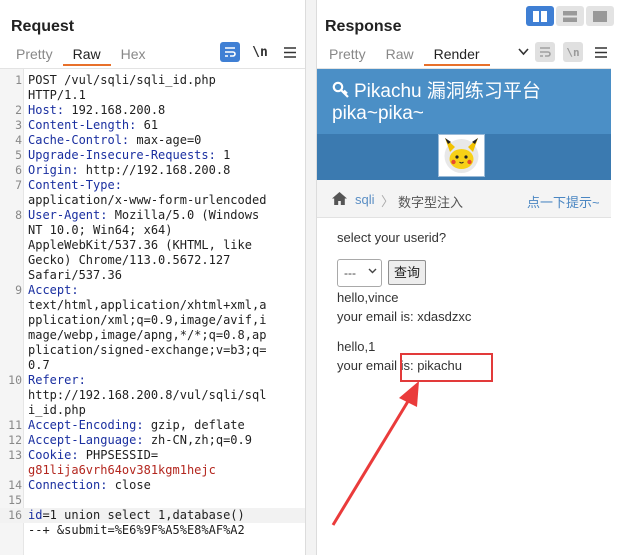 The image size is (634, 555). What do you see at coordinates (152, 380) in the screenshot?
I see `request-line: 10 Referer:` at bounding box center [152, 380].